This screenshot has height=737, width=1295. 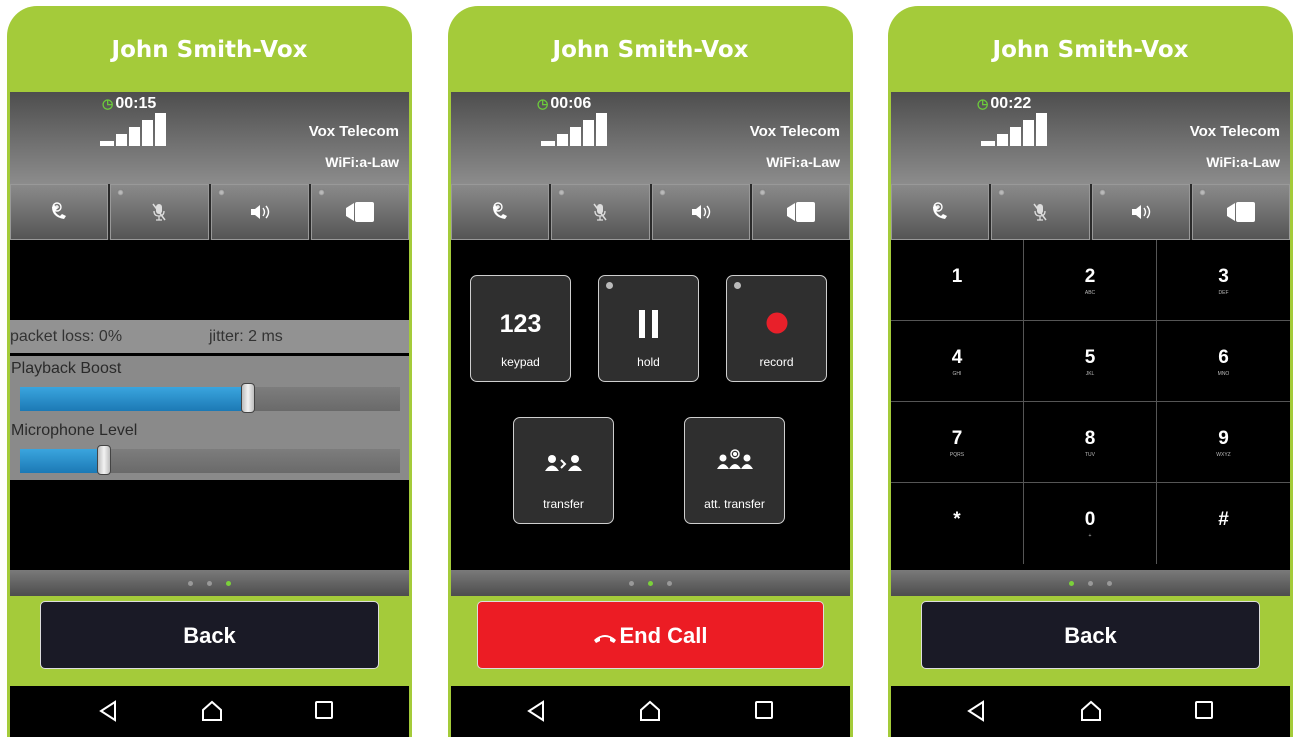 I want to click on contact-title: John Smith-Vox, so click(x=650, y=50).